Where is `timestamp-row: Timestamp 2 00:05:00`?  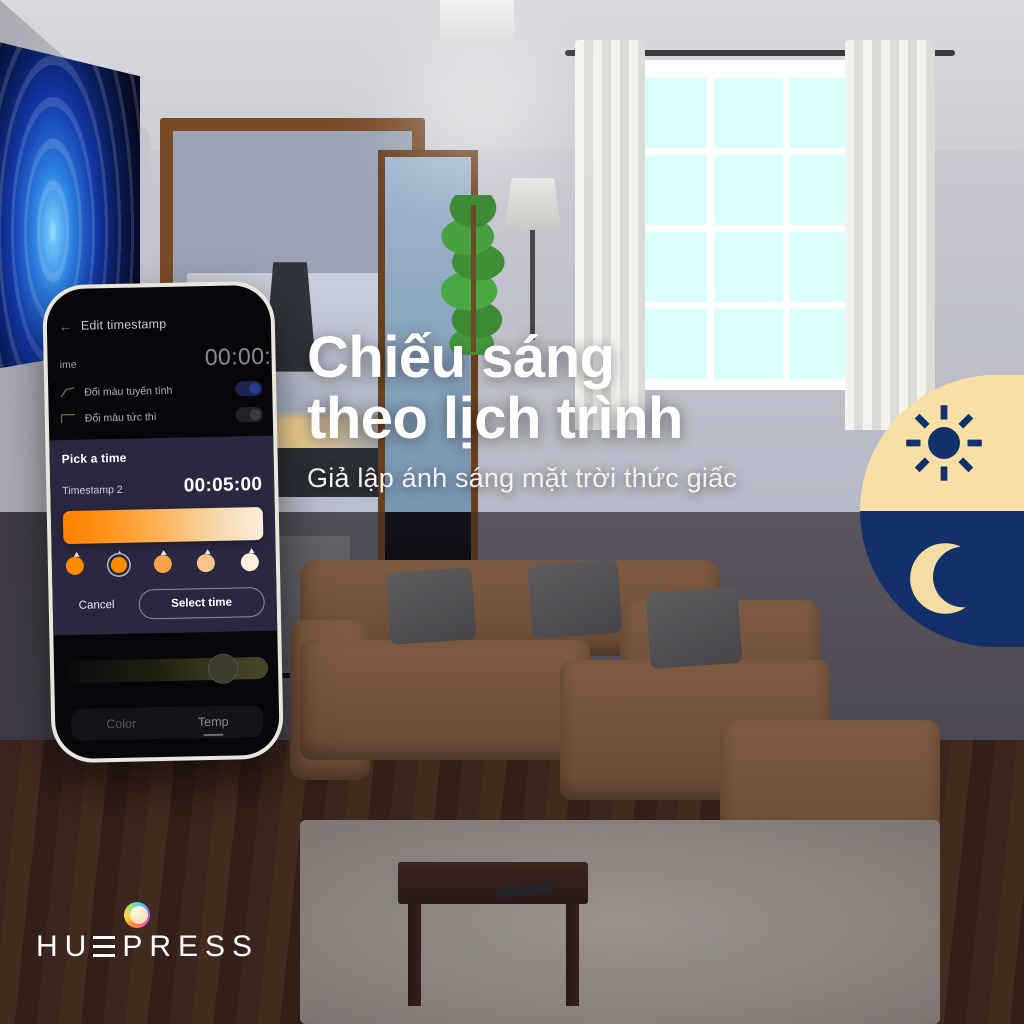 timestamp-row: Timestamp 2 00:05:00 is located at coordinates (162, 487).